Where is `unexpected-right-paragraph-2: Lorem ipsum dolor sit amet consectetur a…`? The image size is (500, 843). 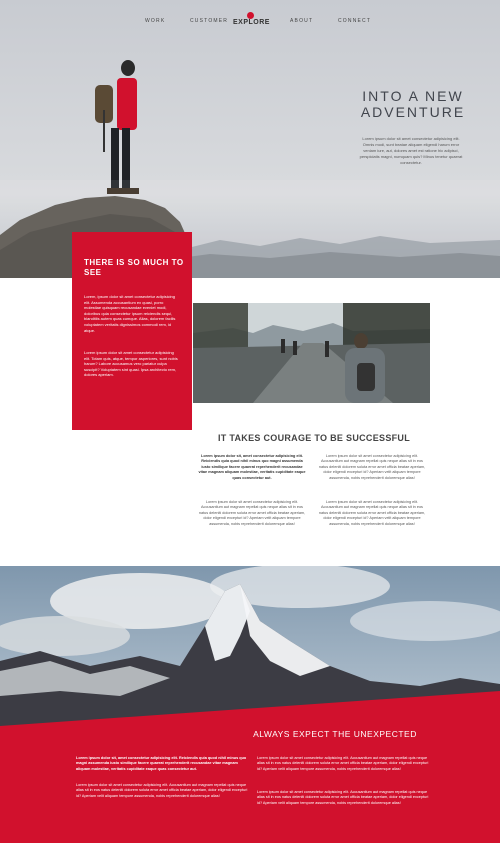
unexpected-right-paragraph-2: Lorem ipsum dolor sit amet consectetur a… is located at coordinates (343, 797).